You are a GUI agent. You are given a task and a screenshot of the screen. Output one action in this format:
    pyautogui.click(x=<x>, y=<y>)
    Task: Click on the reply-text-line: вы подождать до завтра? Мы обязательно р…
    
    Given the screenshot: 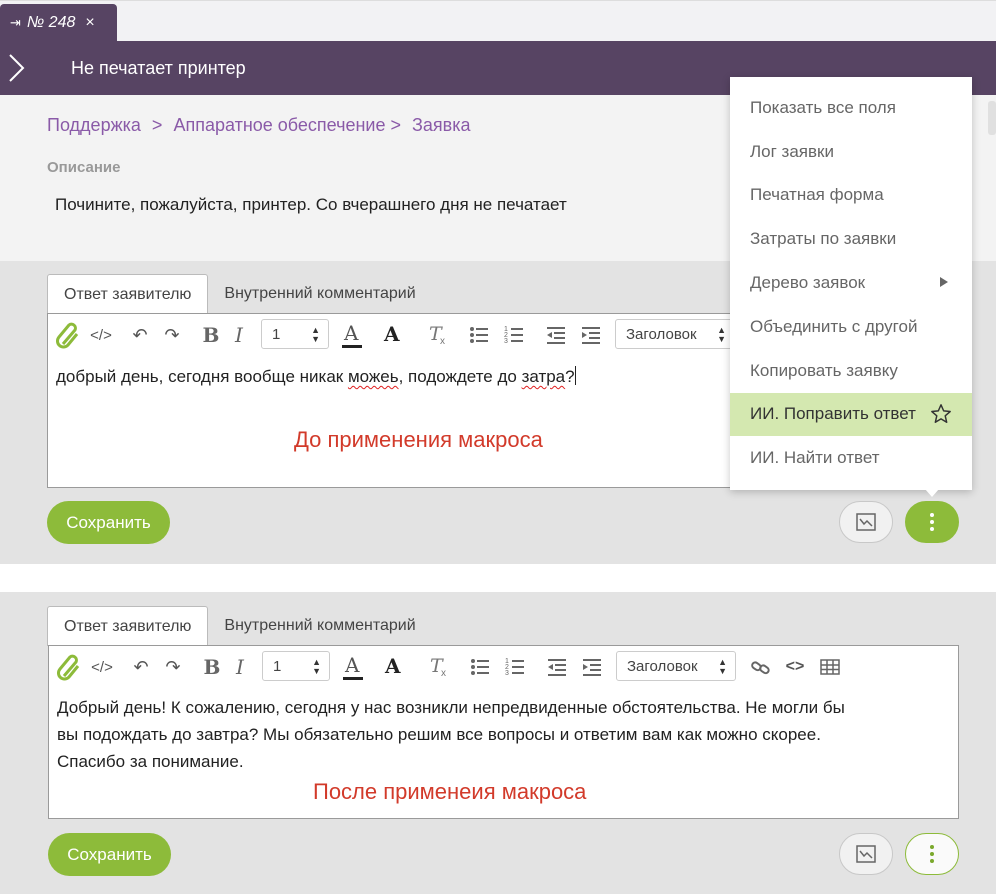 What is the action you would take?
    pyautogui.click(x=439, y=734)
    